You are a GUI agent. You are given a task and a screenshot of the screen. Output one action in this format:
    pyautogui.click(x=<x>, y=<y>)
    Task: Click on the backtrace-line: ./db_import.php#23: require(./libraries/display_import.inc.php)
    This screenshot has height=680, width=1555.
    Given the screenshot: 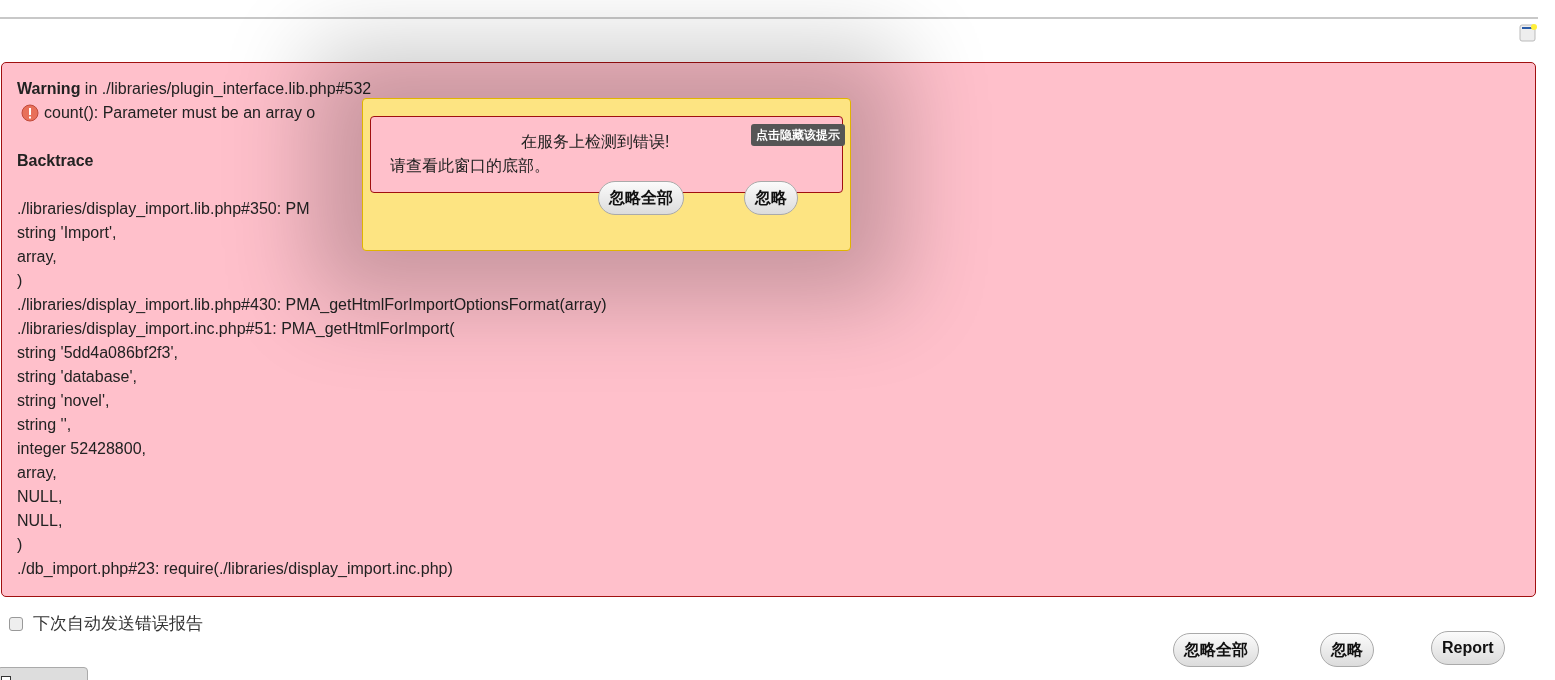 What is the action you would take?
    pyautogui.click(x=235, y=569)
    